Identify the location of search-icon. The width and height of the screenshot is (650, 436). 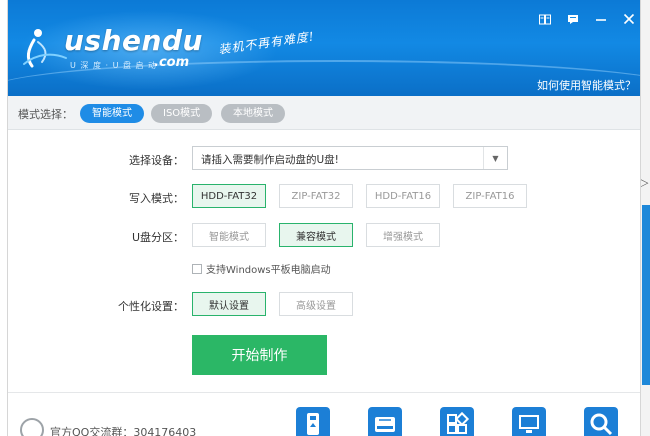
(601, 421).